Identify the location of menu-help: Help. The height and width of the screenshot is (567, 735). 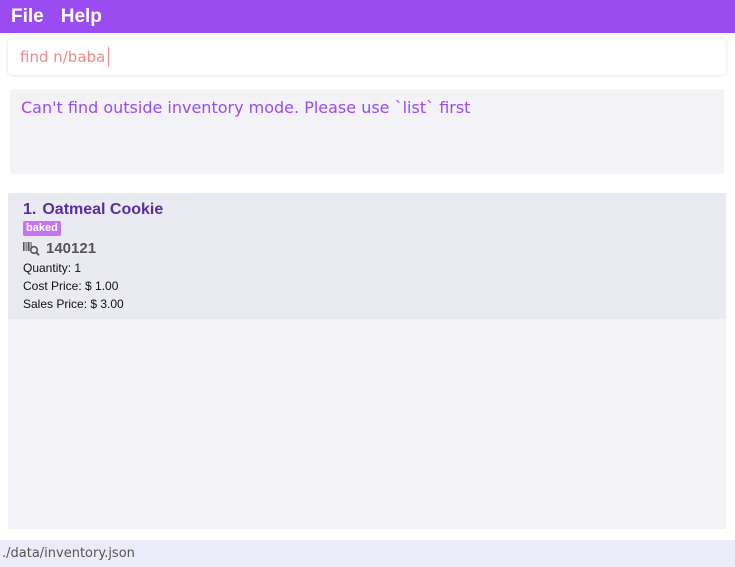
(81, 17).